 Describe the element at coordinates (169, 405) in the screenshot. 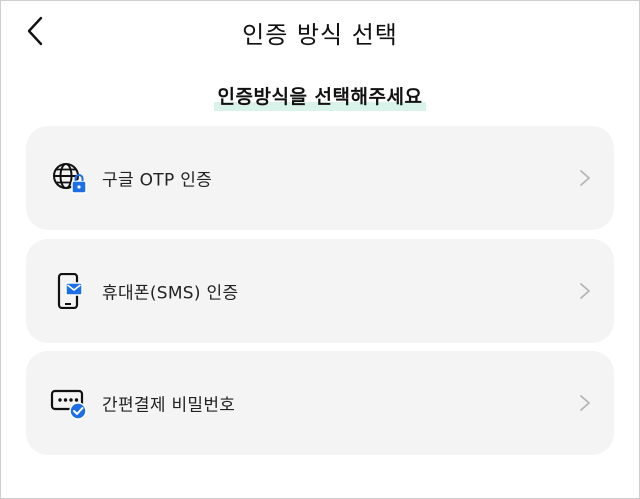

I see `option-label: 간편결제 비밀번호` at that location.